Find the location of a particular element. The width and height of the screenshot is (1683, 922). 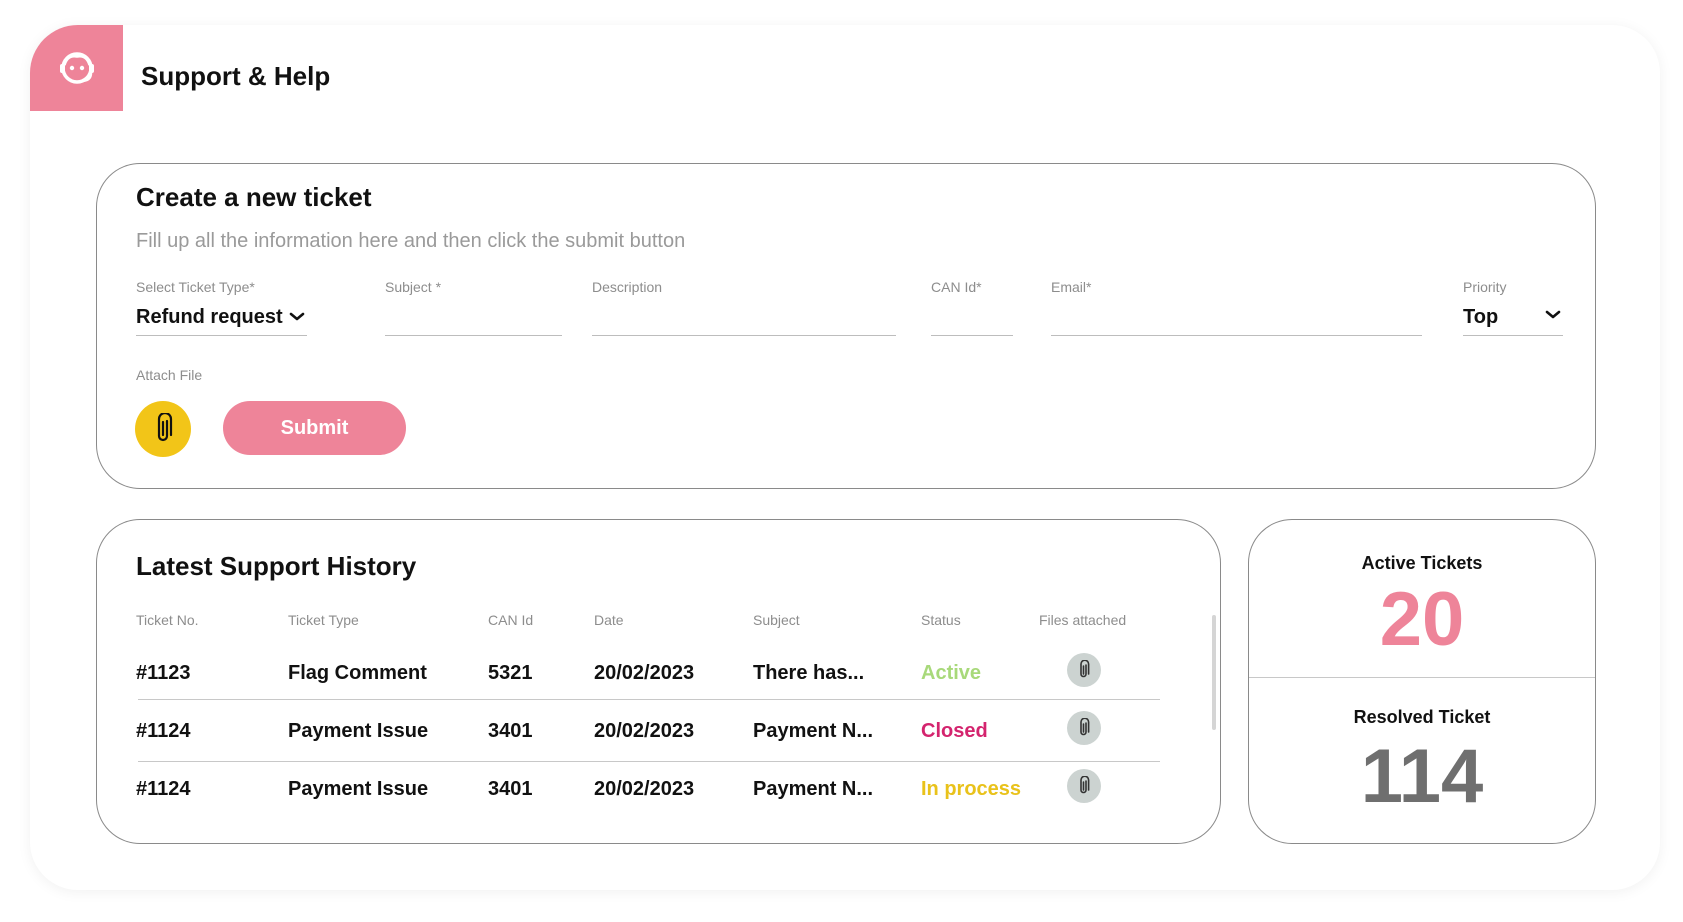

priority-value: Top is located at coordinates (1481, 317).